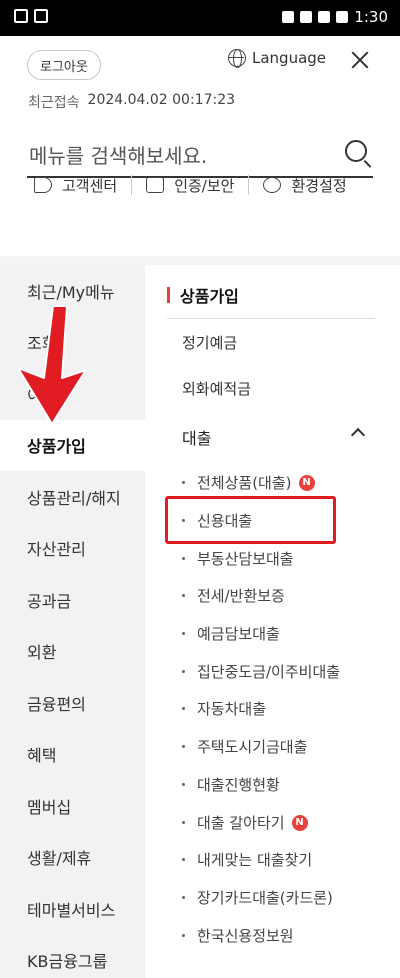 The width and height of the screenshot is (400, 978). I want to click on submenu-section-header: 상품가입, so click(272, 295).